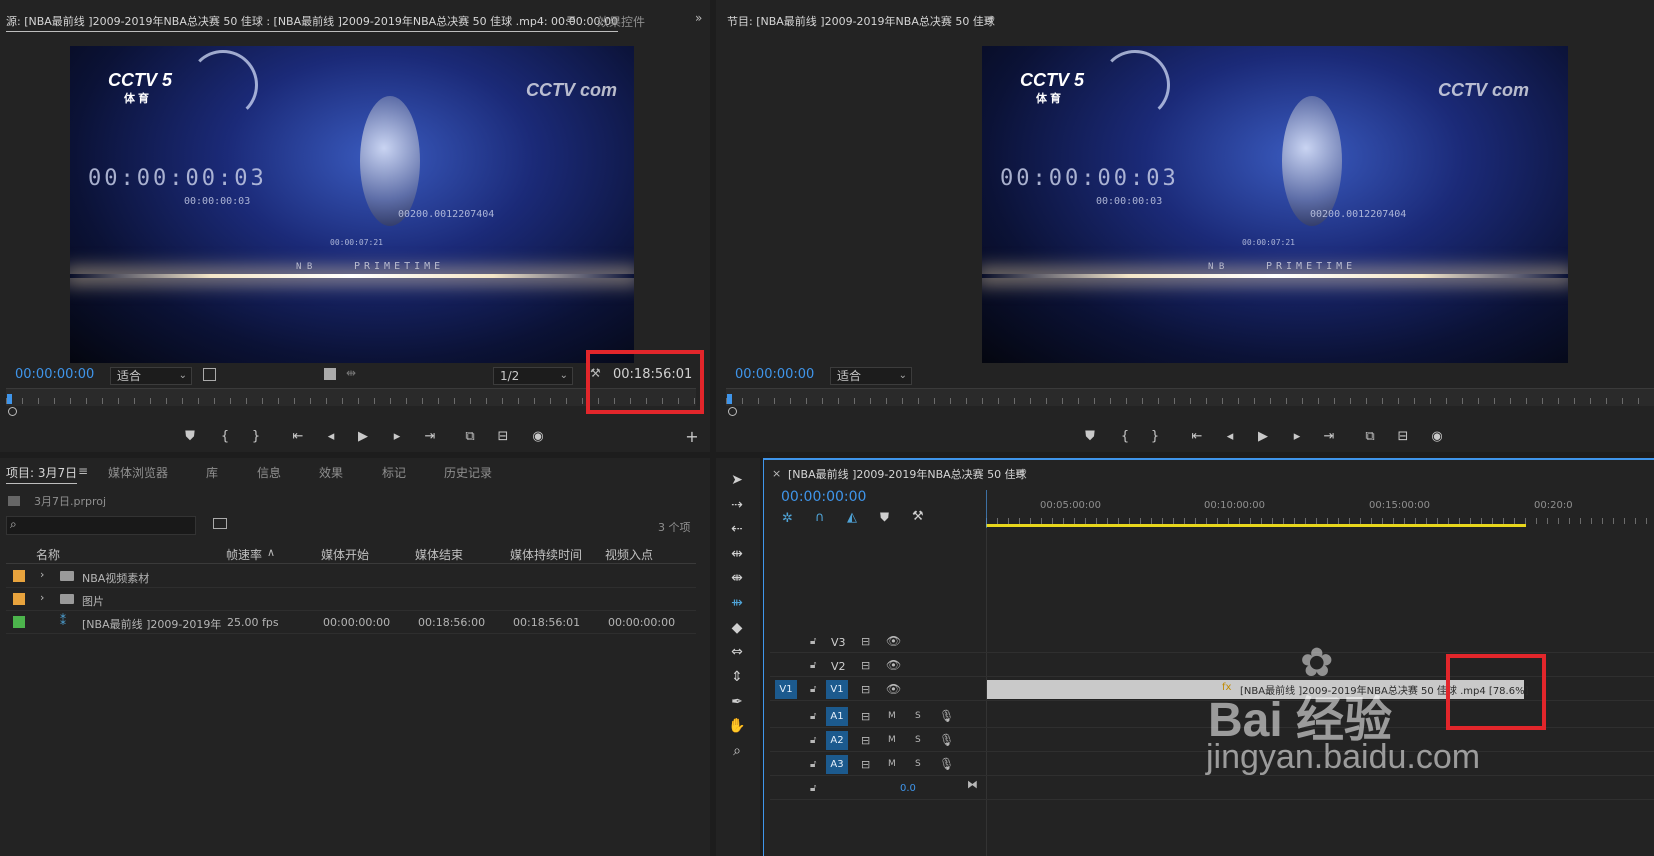 The image size is (1654, 856). What do you see at coordinates (571, 19) in the screenshot?
I see `source-menu-icon: ≡` at bounding box center [571, 19].